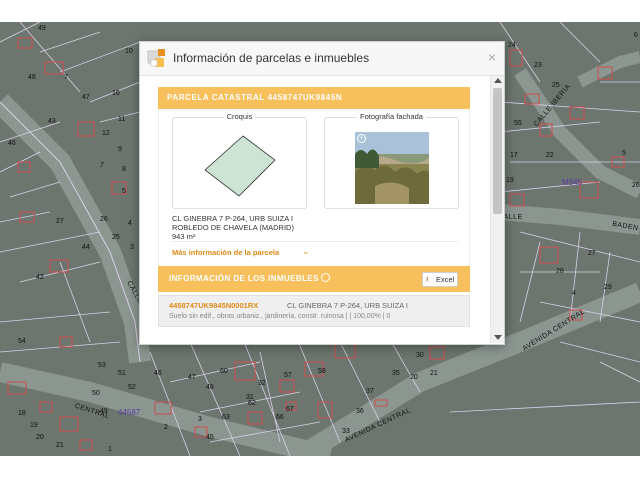  Describe the element at coordinates (40, 277) in the screenshot. I see `parcel-number: 42` at that location.